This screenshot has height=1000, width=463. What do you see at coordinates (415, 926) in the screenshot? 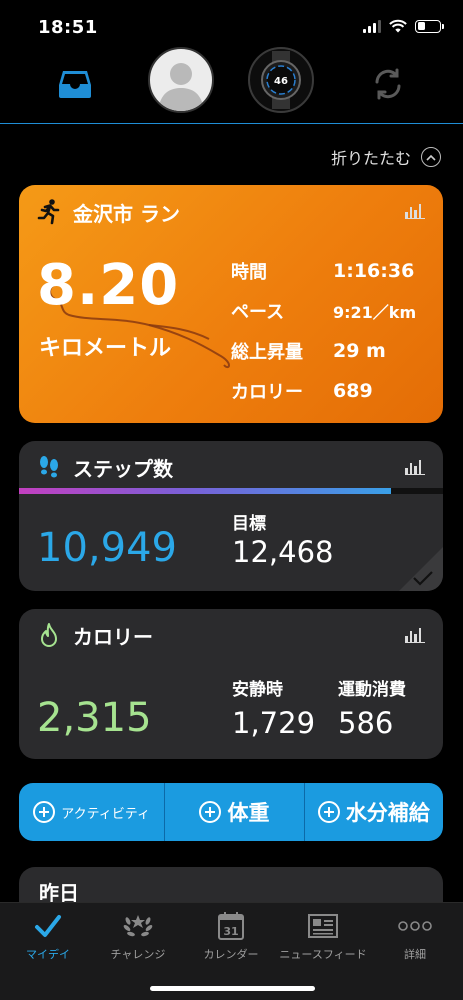
I see `more-icon` at bounding box center [415, 926].